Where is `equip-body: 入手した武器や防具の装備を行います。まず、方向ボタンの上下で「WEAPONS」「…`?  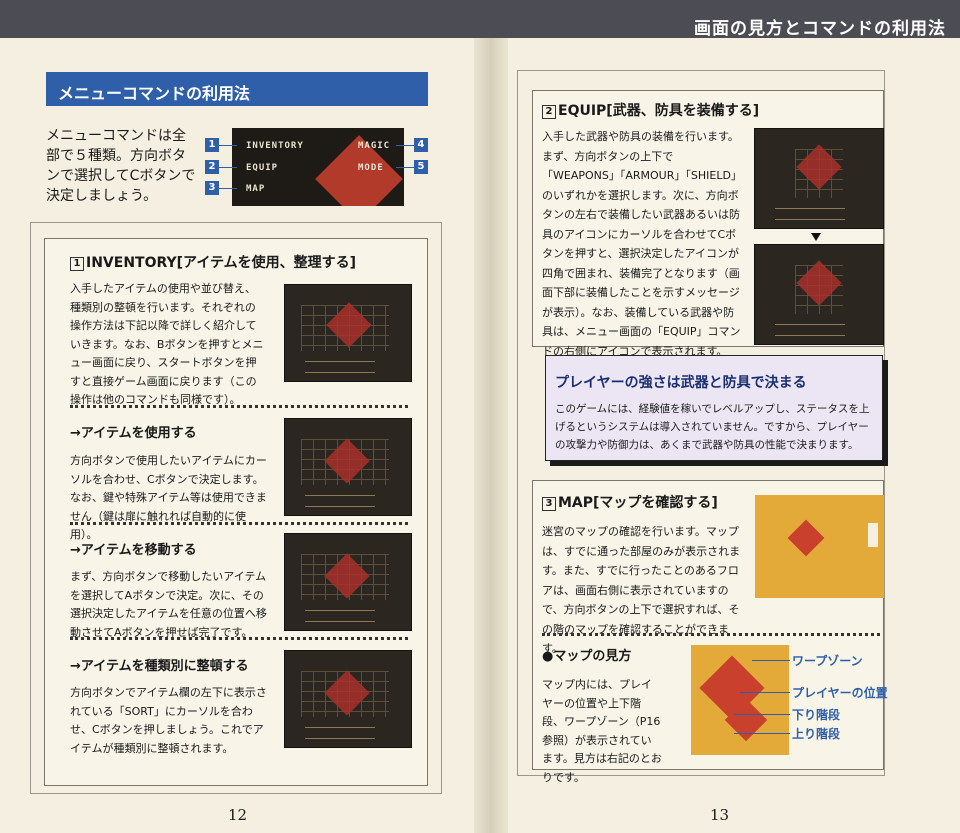 equip-body: 入手した武器や防具の装備を行います。まず、方向ボタンの上下で「WEAPONS」「… is located at coordinates (642, 244).